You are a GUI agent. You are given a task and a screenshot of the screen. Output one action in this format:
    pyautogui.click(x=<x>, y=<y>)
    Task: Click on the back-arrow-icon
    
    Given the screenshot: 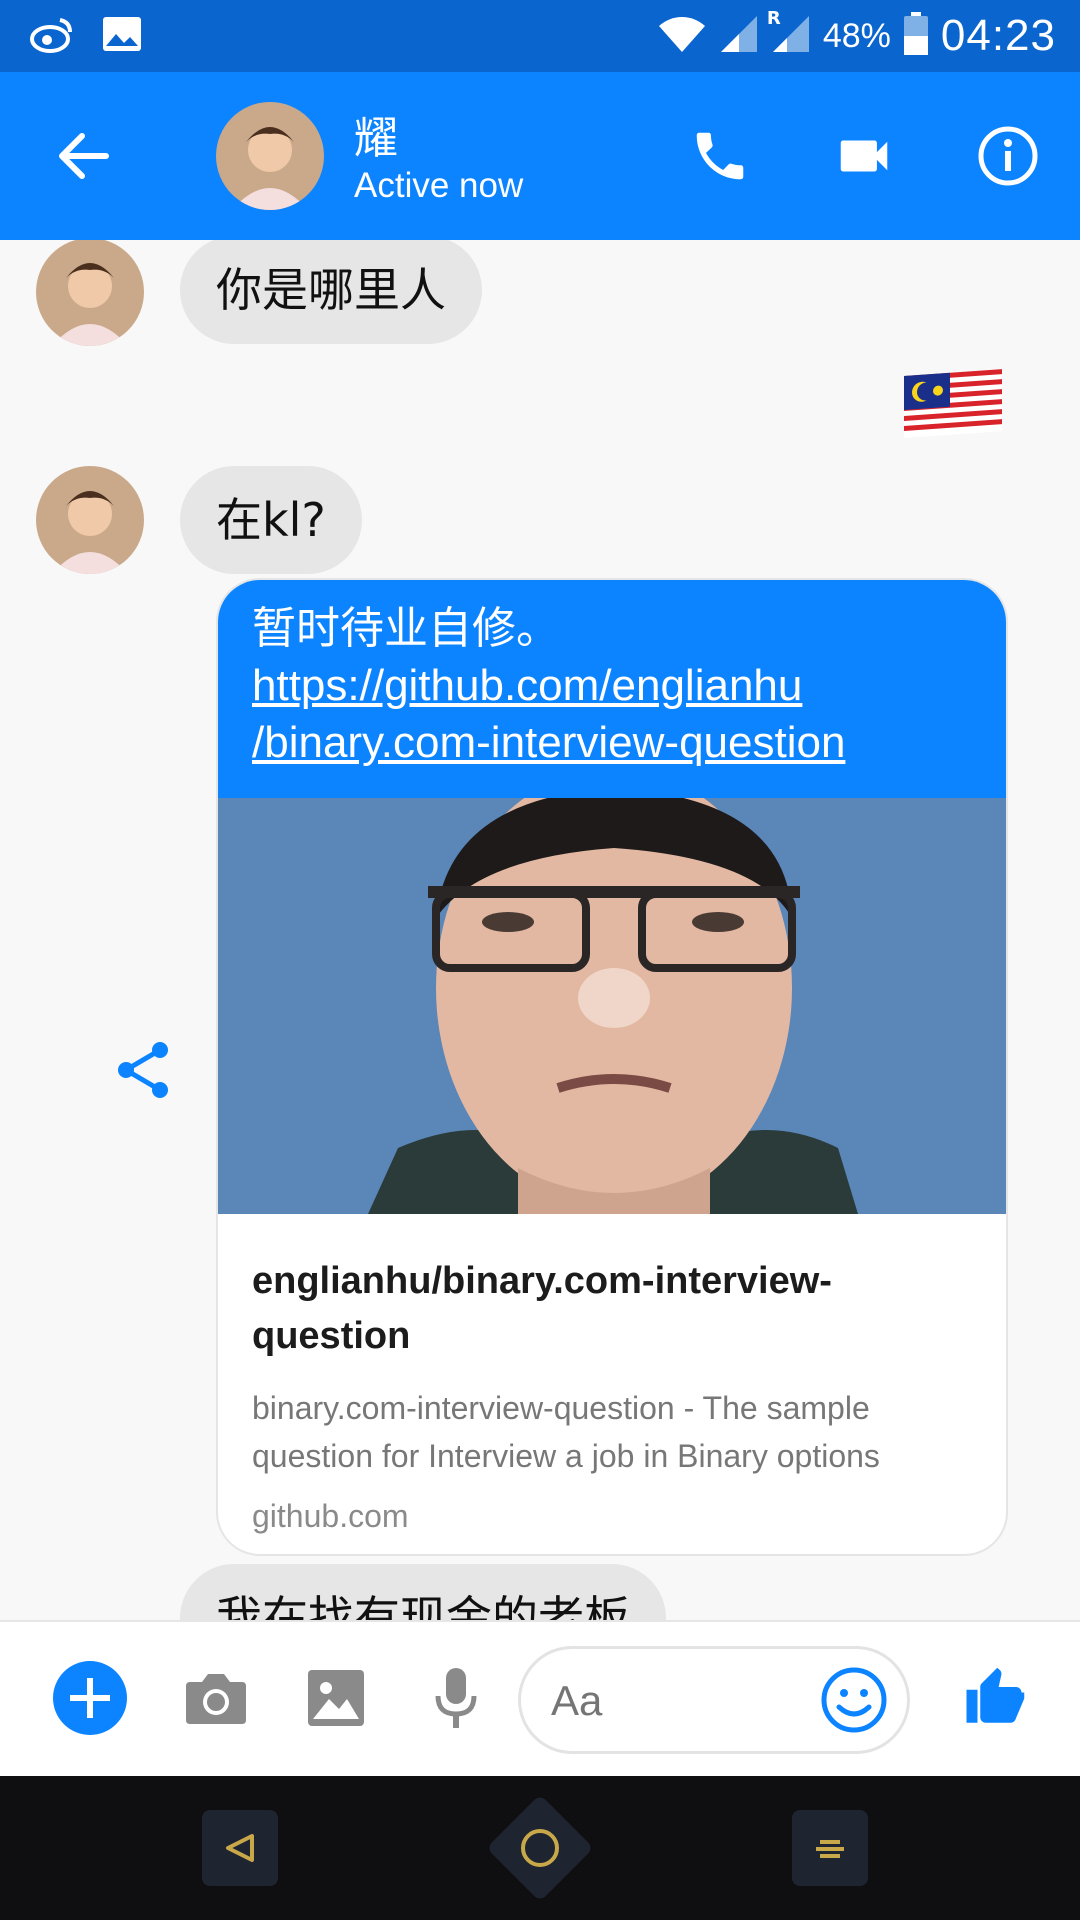 What is the action you would take?
    pyautogui.click(x=84, y=156)
    